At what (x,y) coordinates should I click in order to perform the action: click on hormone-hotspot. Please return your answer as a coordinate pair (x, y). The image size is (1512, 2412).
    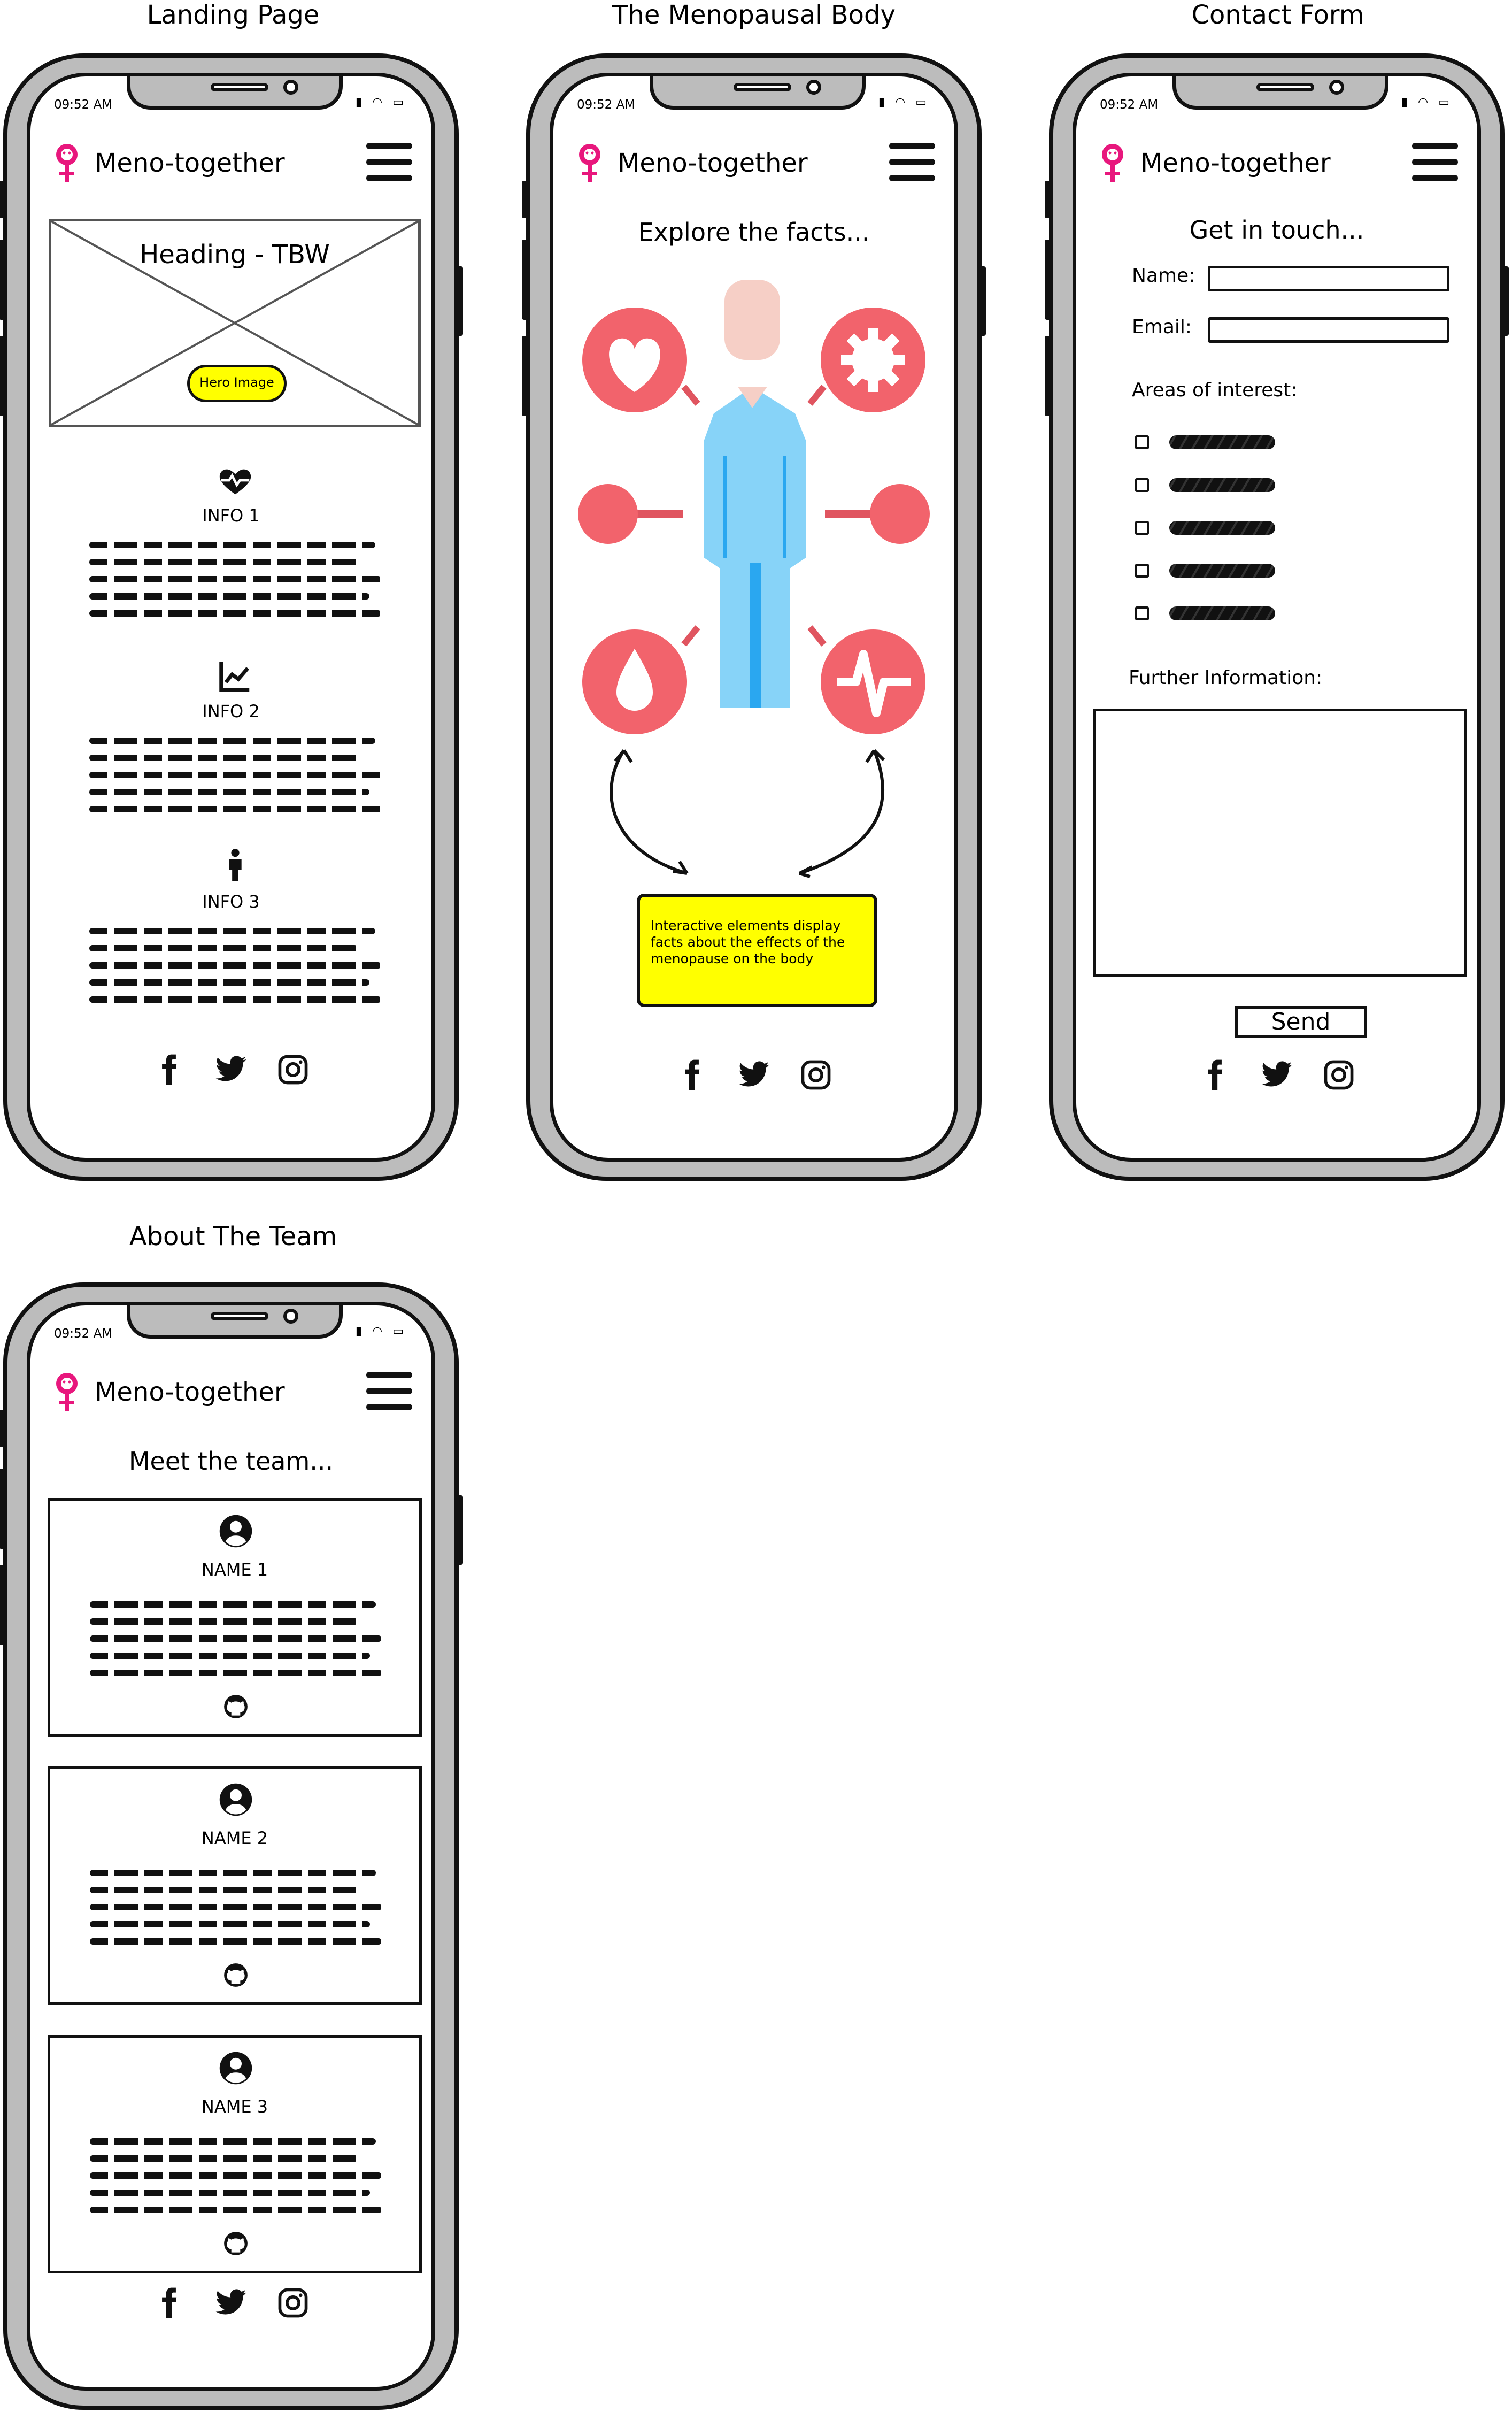
    Looking at the image, I should click on (873, 360).